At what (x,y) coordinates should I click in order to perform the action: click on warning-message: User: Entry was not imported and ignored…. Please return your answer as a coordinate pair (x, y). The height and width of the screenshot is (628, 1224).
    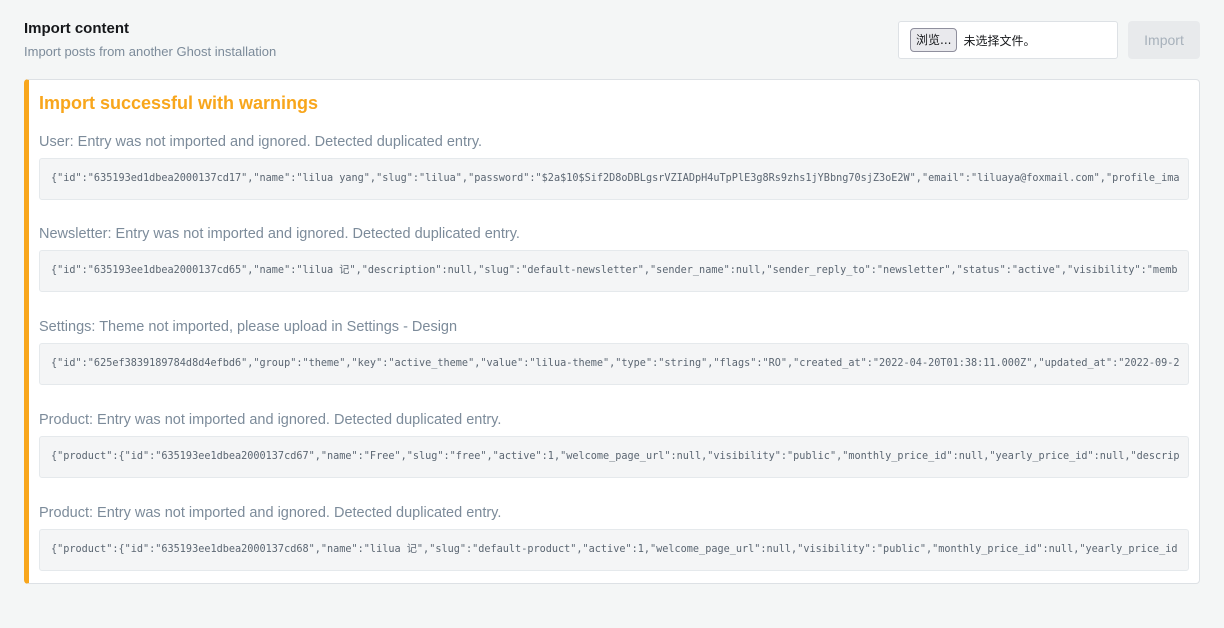
    Looking at the image, I should click on (261, 142).